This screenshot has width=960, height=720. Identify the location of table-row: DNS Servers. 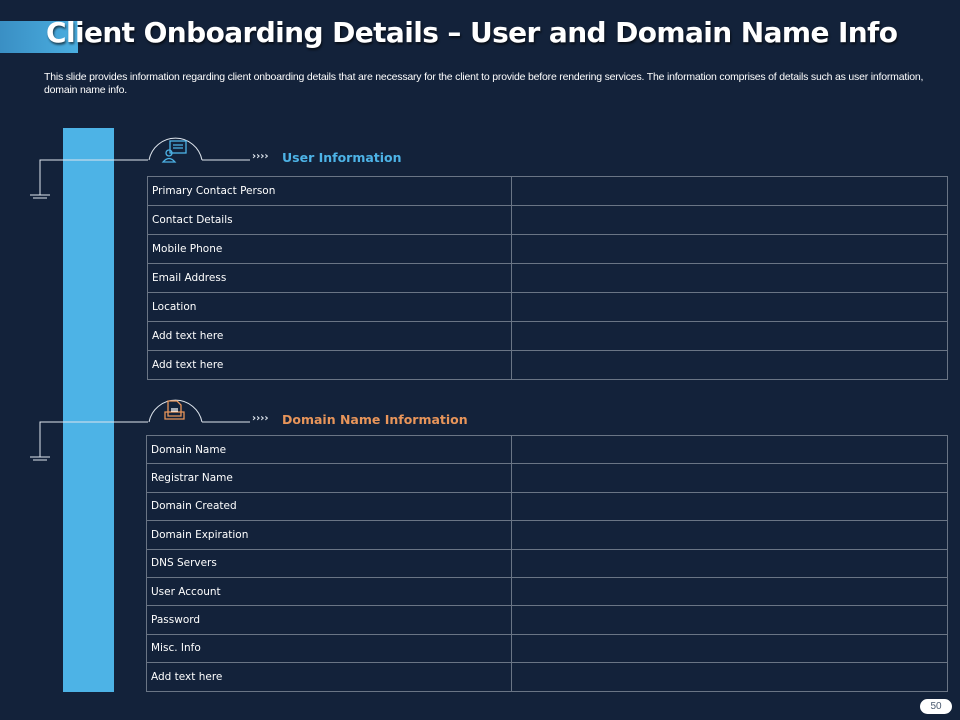
(547, 563).